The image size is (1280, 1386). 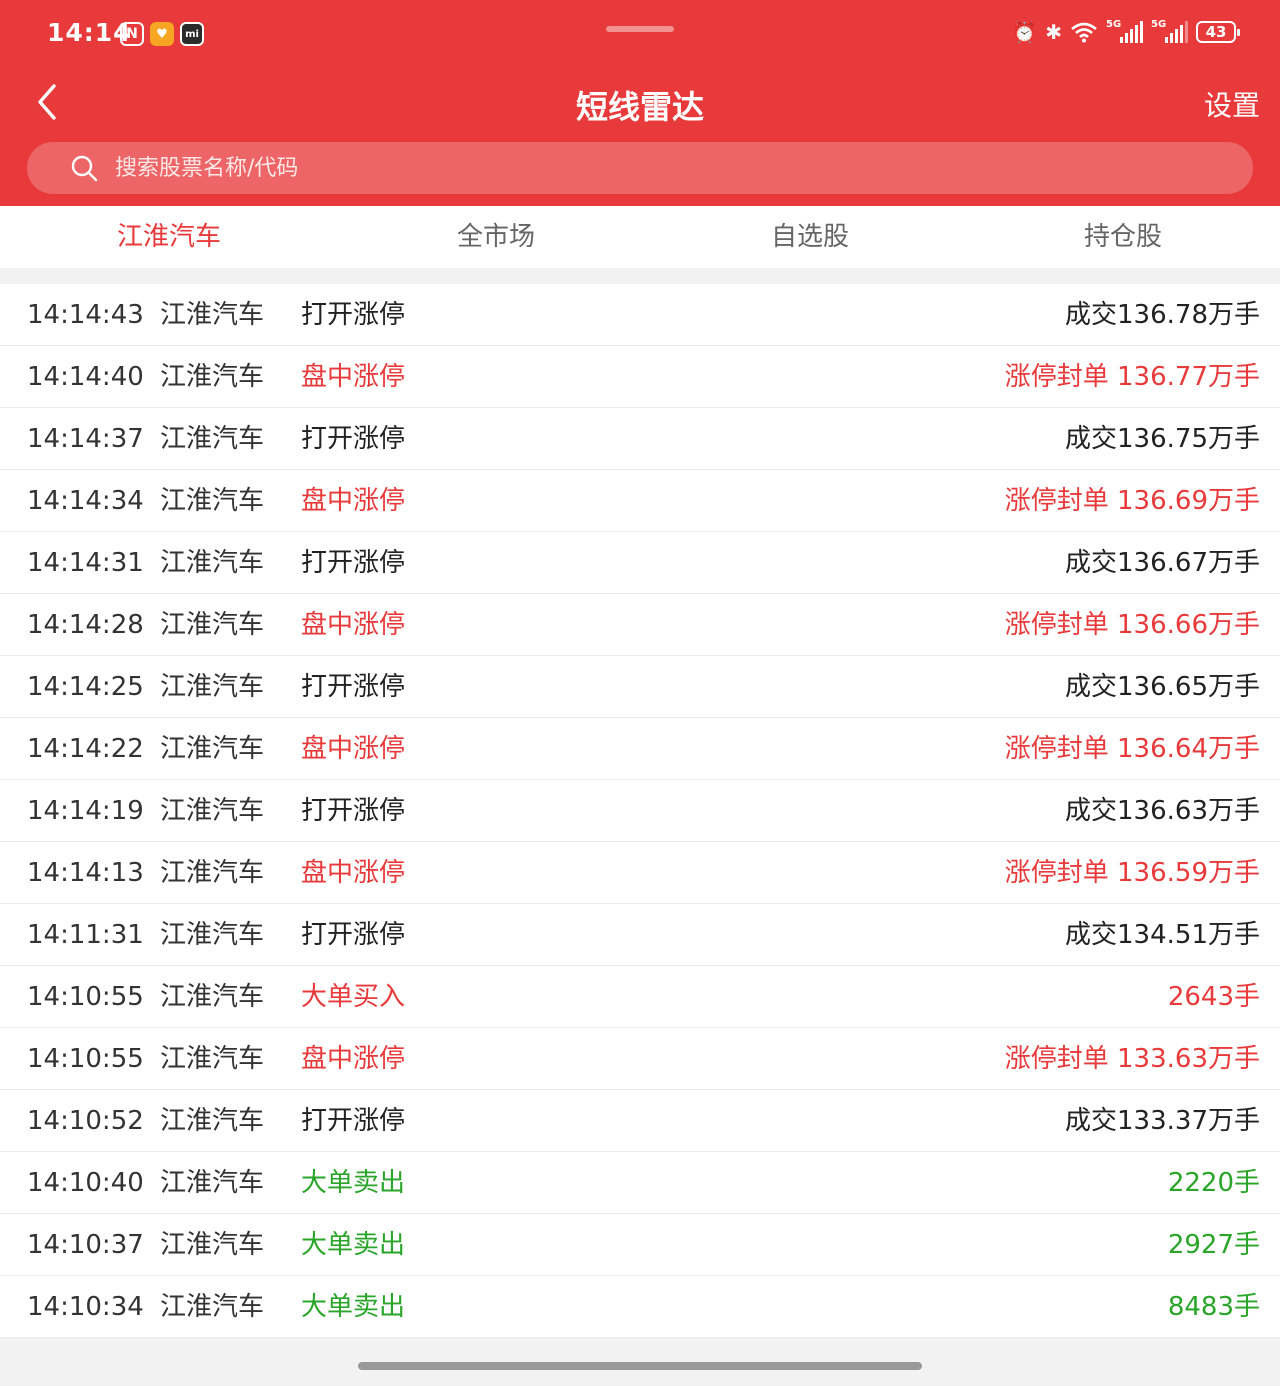 I want to click on row-time: 14:14:19, so click(x=85, y=811).